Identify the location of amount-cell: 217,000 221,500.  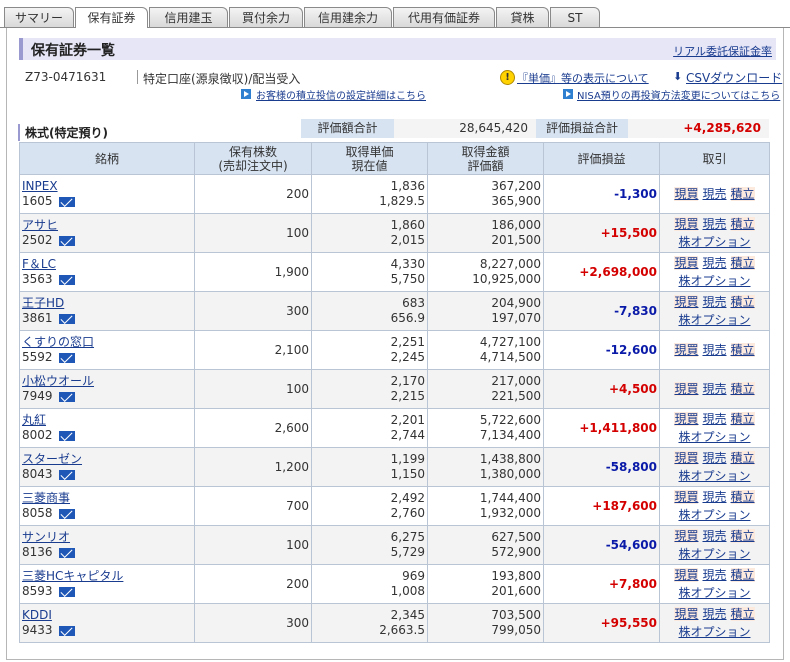
(485, 389).